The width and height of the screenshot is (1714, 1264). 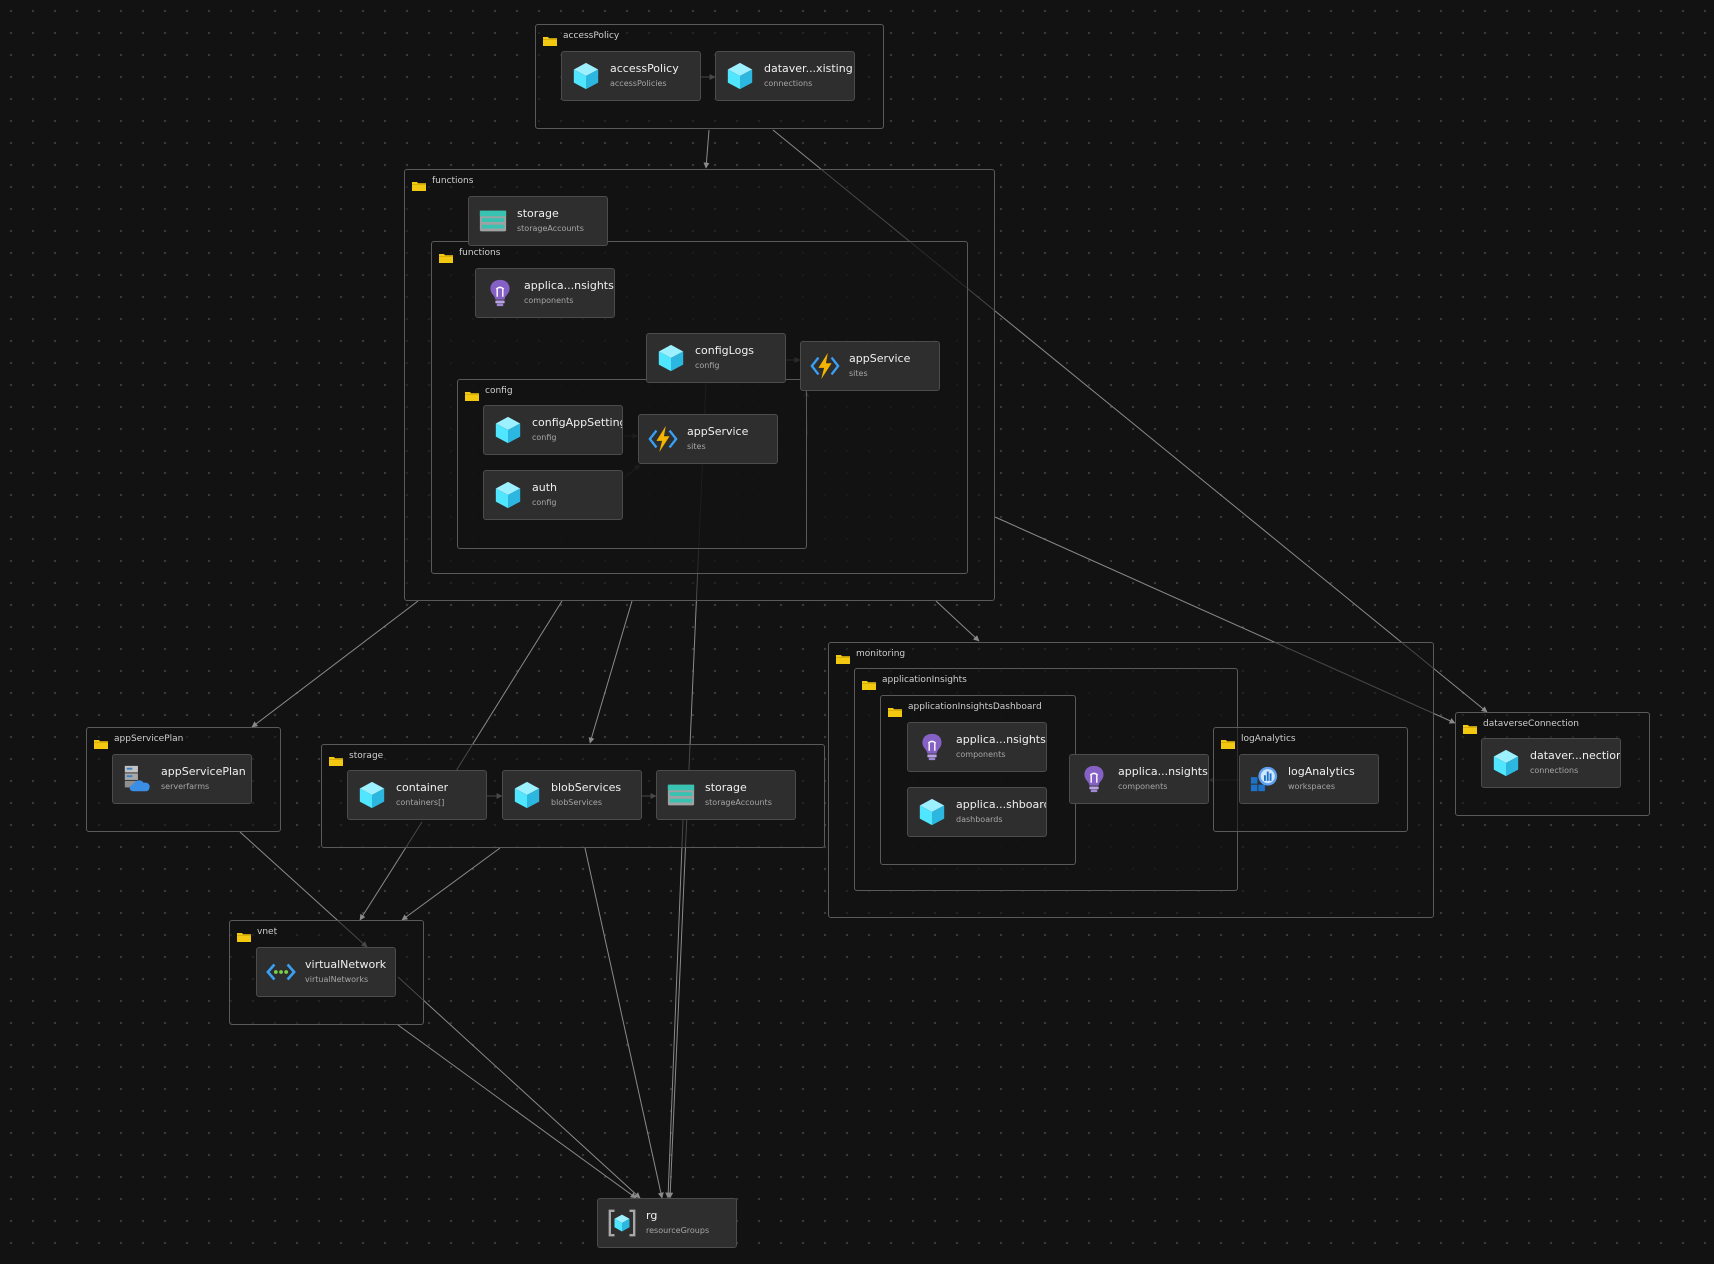 I want to click on edge-functions-to-monitoring, so click(x=957, y=621).